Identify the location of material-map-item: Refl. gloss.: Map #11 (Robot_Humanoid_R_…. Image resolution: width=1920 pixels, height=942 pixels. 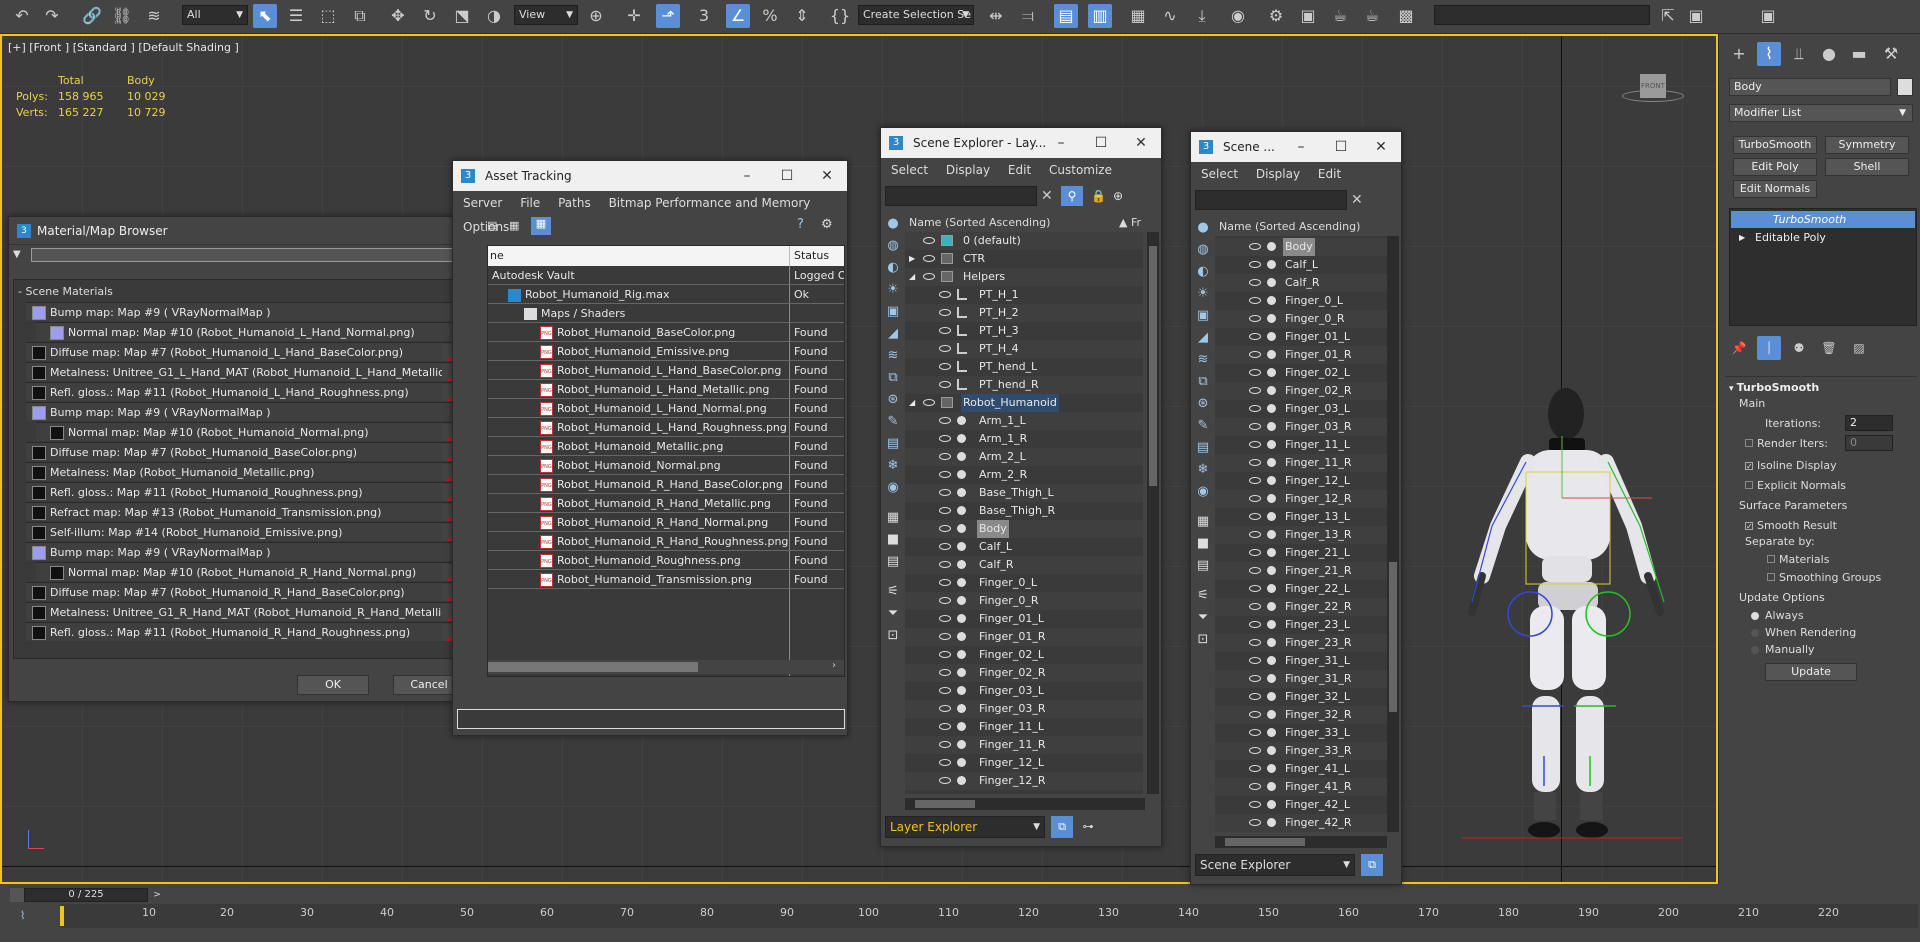
(247, 631).